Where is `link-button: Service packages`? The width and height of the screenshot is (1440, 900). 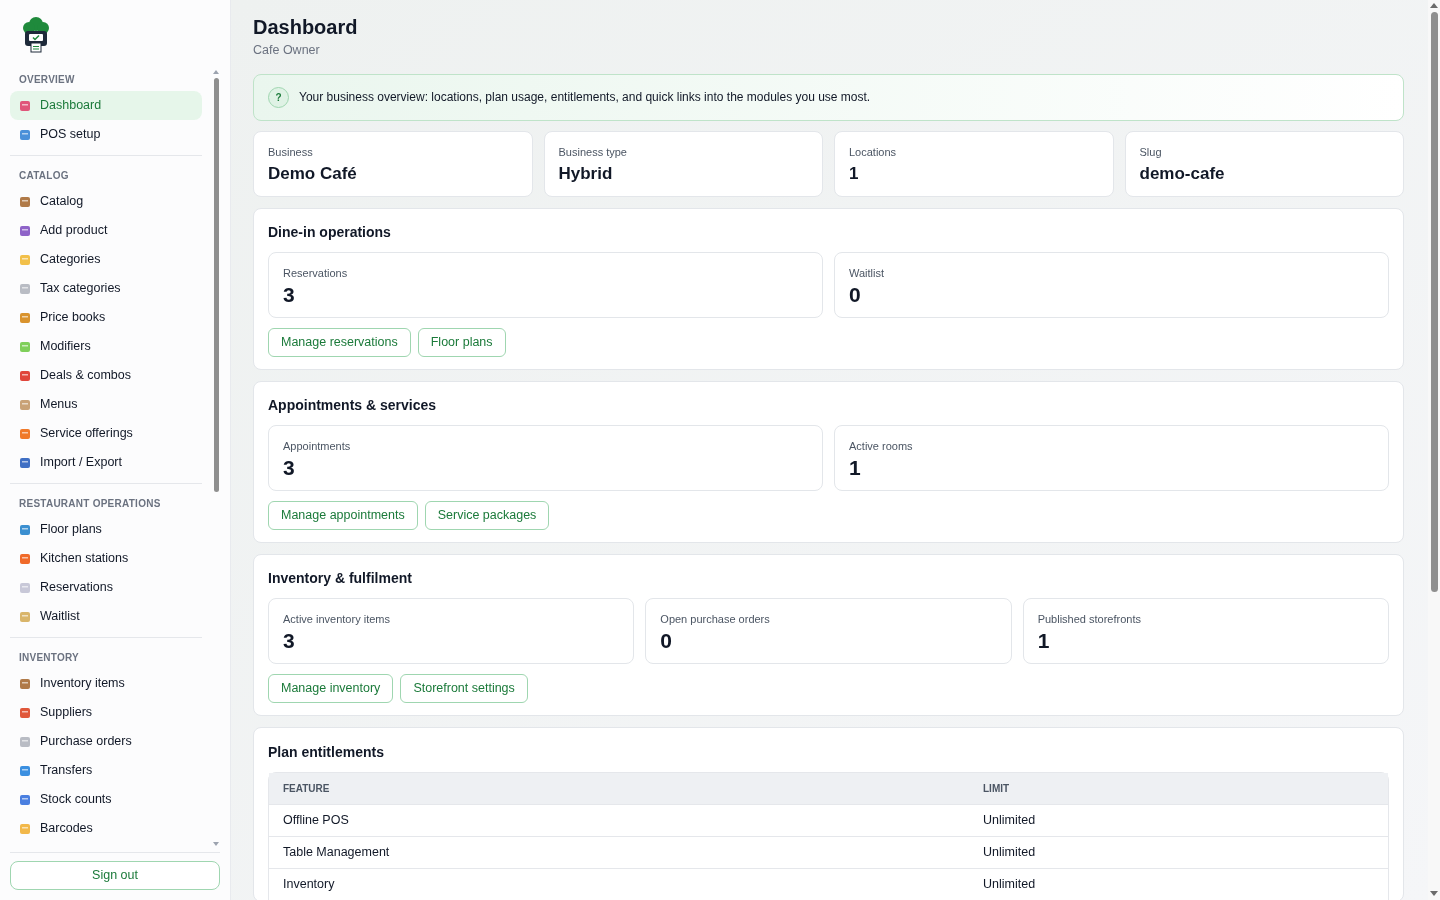 link-button: Service packages is located at coordinates (487, 515).